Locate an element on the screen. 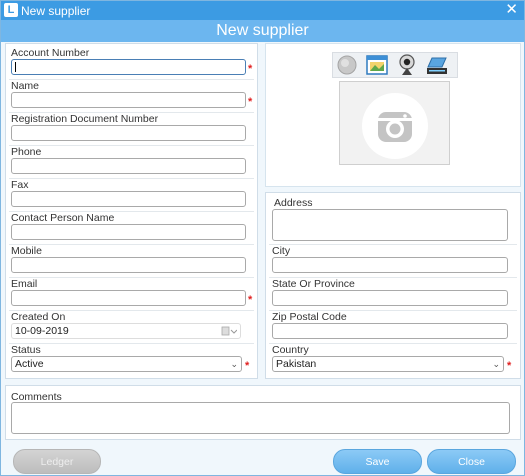 The height and width of the screenshot is (476, 525). name-required-marker: * is located at coordinates (250, 102).